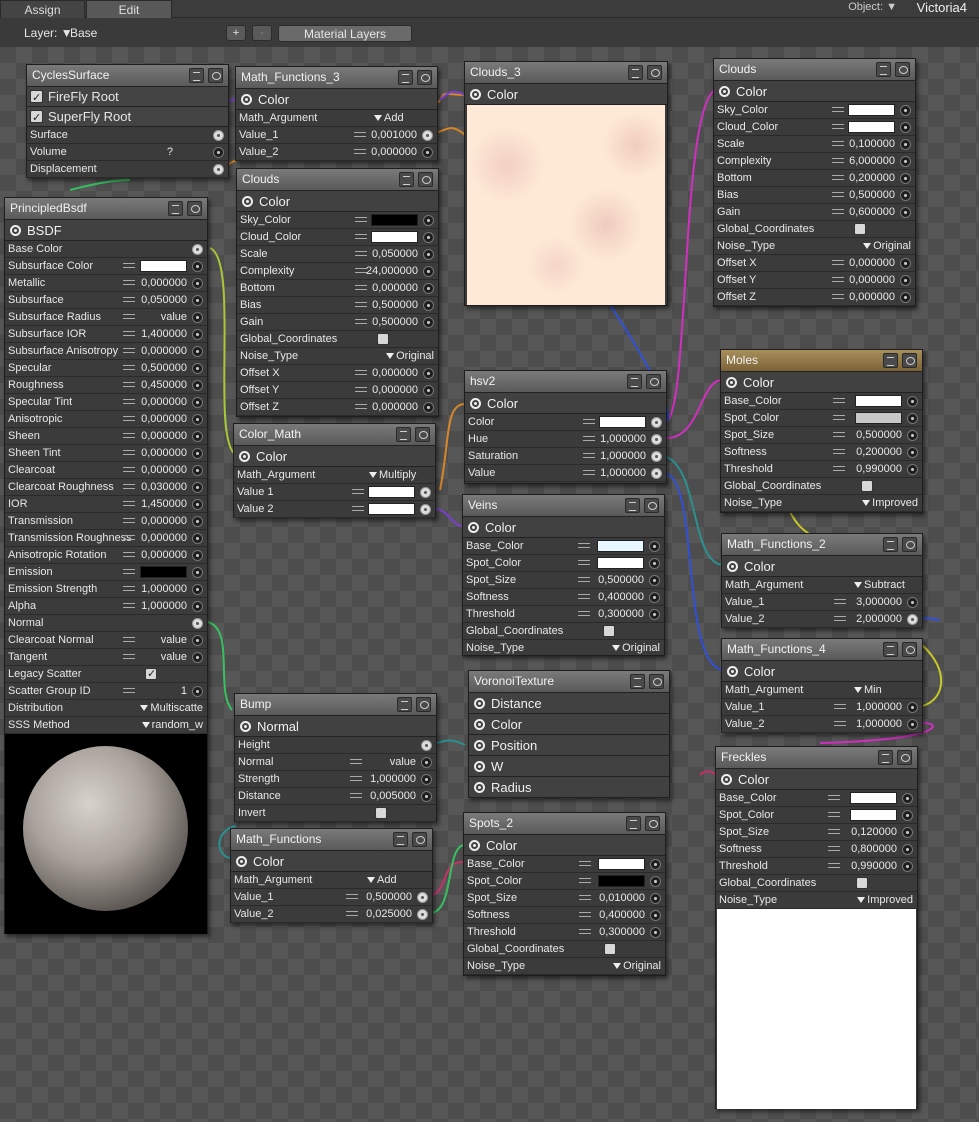  I want to click on output-normal: Normal, so click(335, 726).